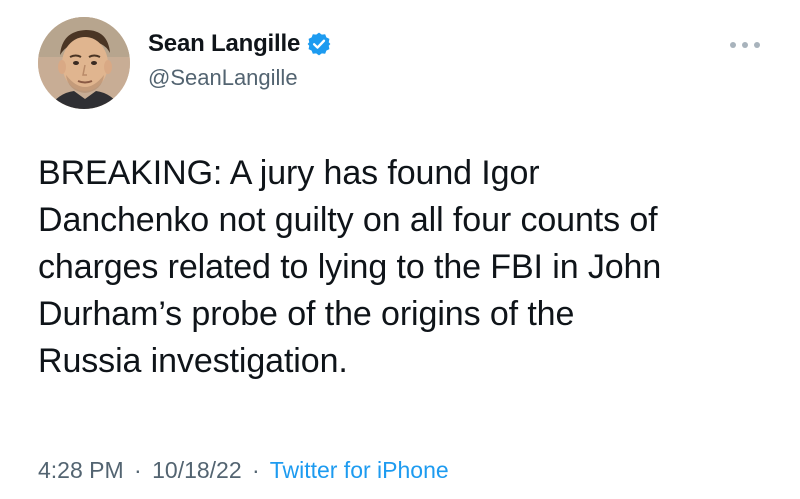  I want to click on tweet-text-line: Russia investigation., so click(193, 361).